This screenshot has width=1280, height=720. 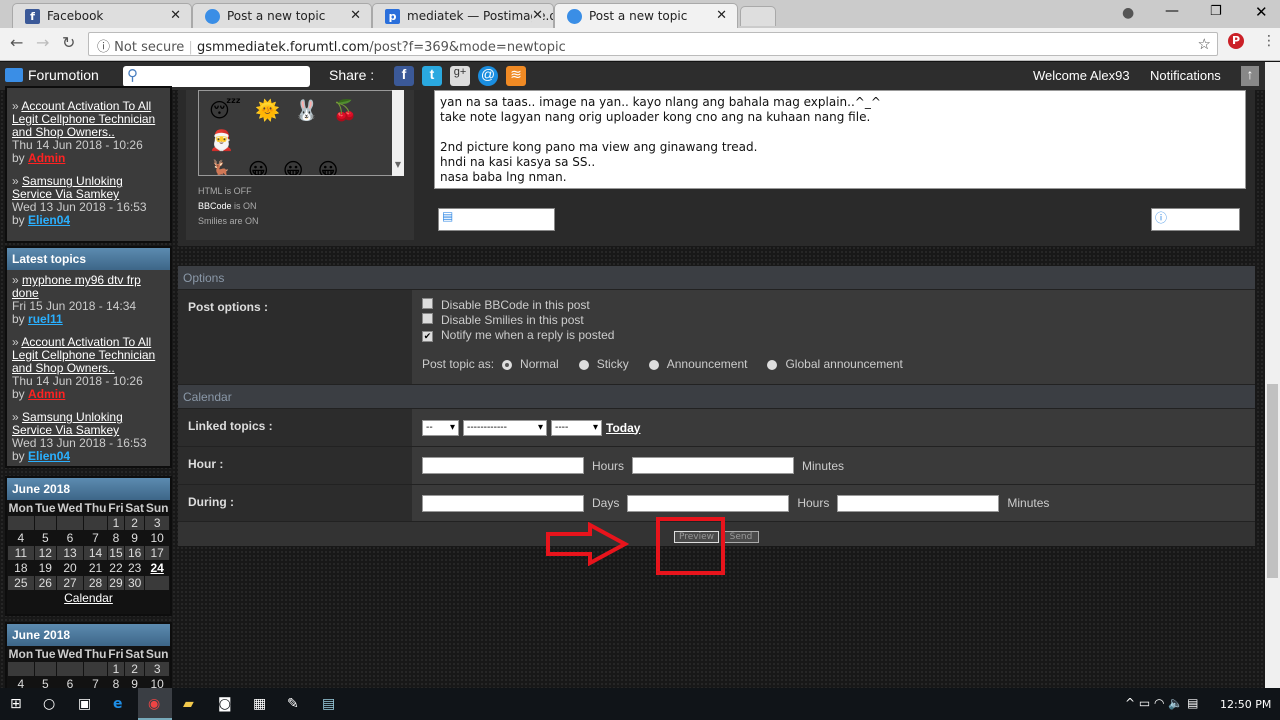 I want to click on calendar-day: 9, so click(x=134, y=538).